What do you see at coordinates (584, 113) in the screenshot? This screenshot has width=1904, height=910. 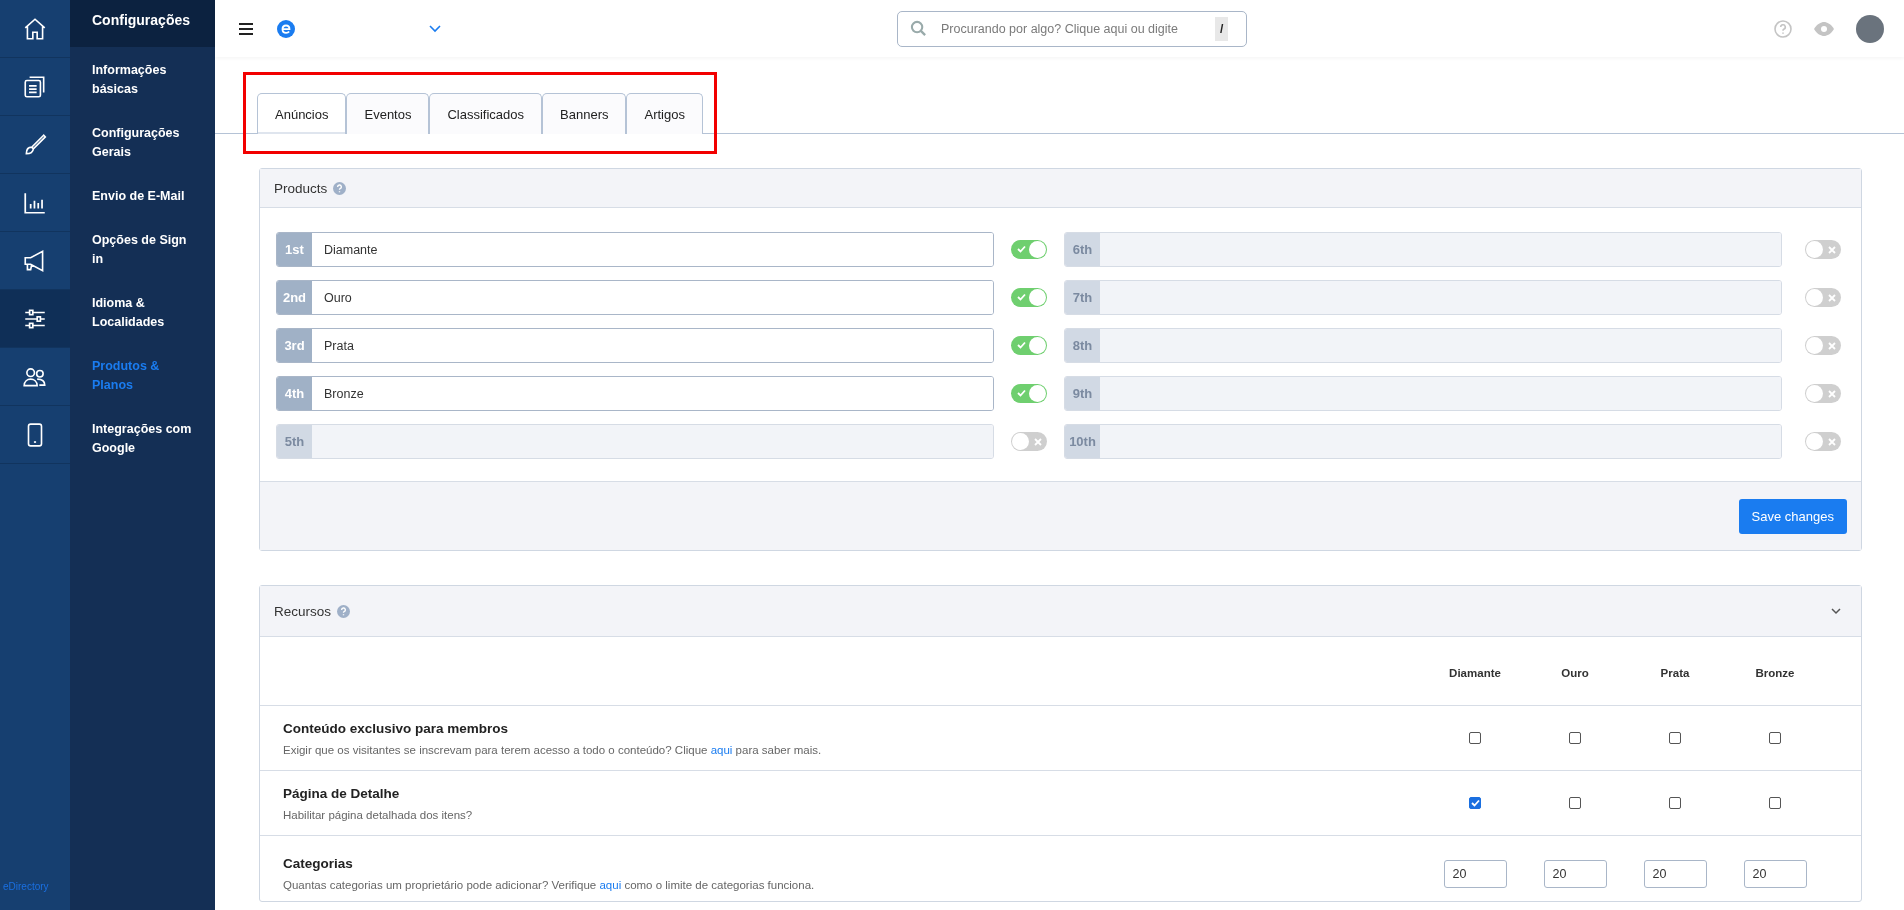 I see `tab: Banners` at bounding box center [584, 113].